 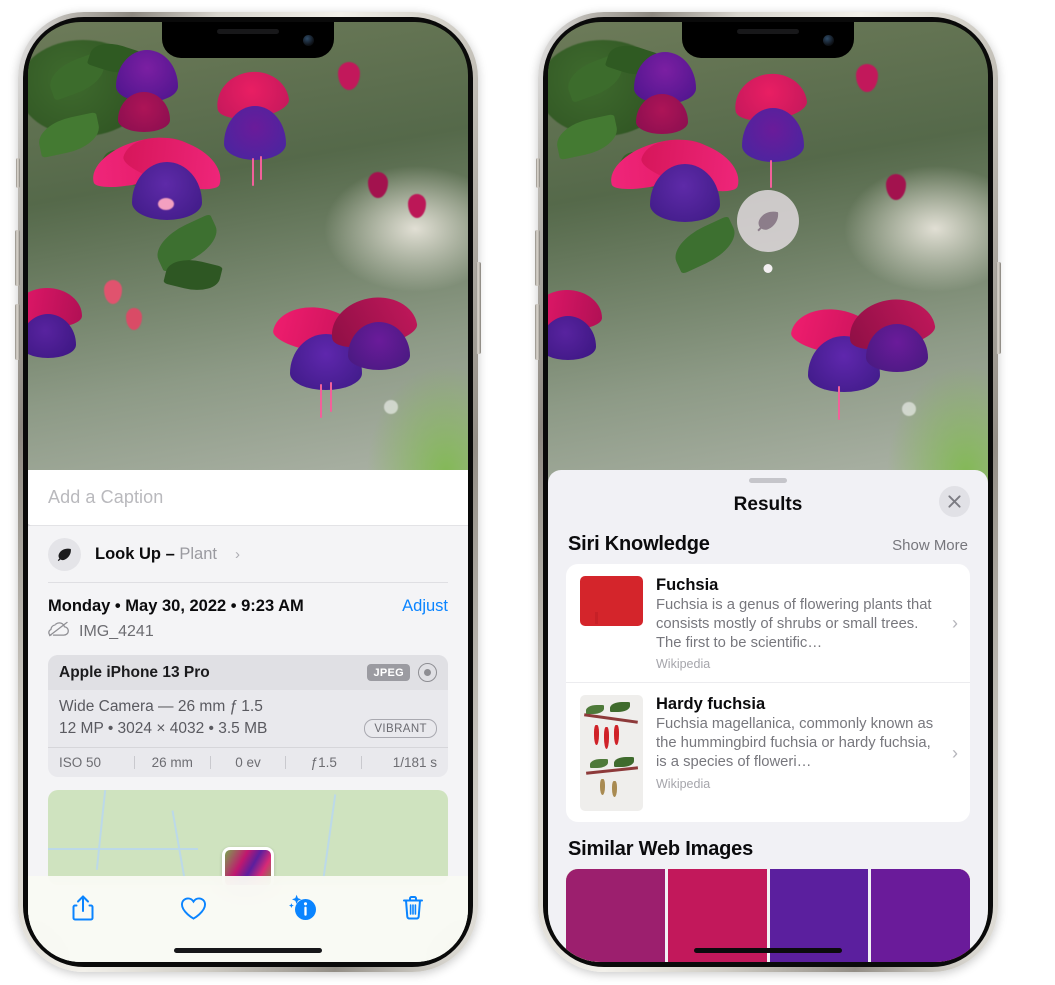 What do you see at coordinates (170, 553) in the screenshot?
I see `look-up-dash: –` at bounding box center [170, 553].